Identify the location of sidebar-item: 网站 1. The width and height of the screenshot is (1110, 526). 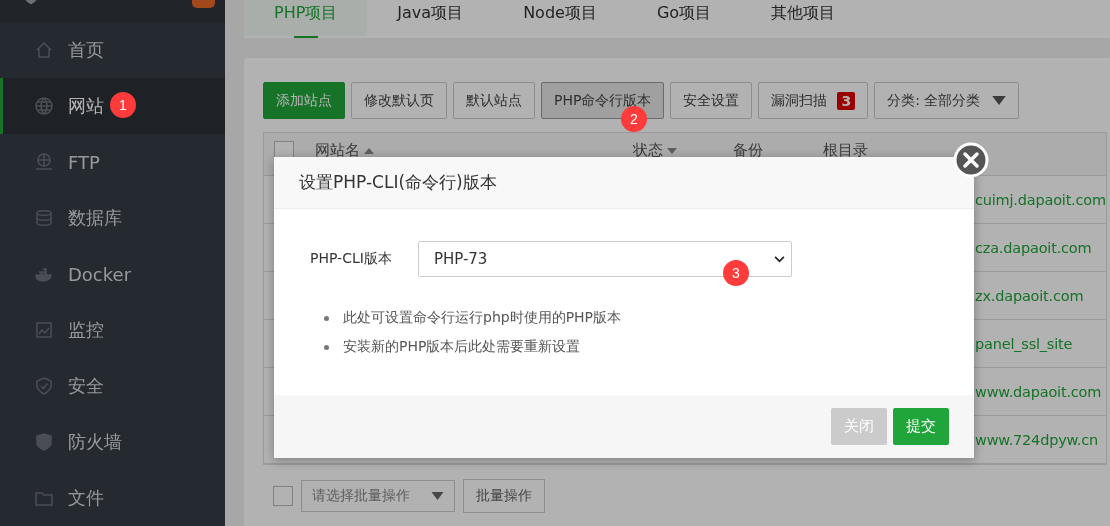
(112, 106).